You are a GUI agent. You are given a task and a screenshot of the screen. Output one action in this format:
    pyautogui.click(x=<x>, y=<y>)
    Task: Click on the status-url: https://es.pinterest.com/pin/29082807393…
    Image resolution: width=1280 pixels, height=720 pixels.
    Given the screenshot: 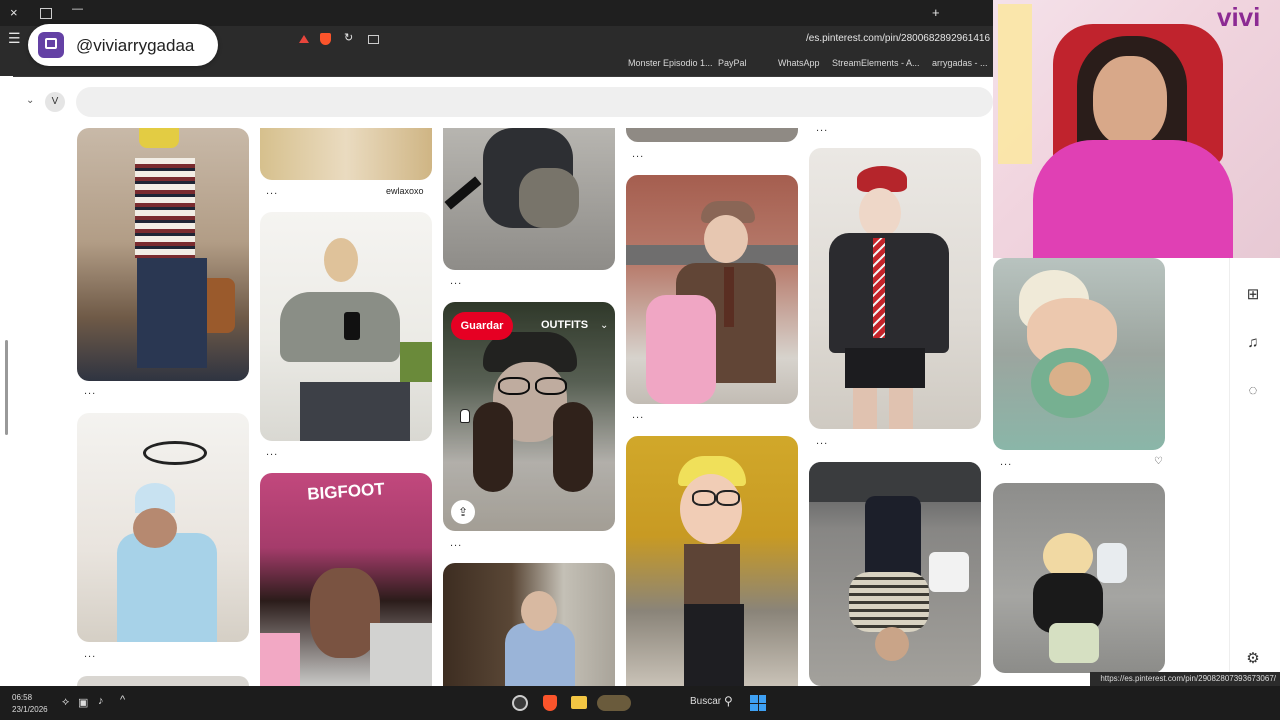 What is the action you would take?
    pyautogui.click(x=1185, y=679)
    